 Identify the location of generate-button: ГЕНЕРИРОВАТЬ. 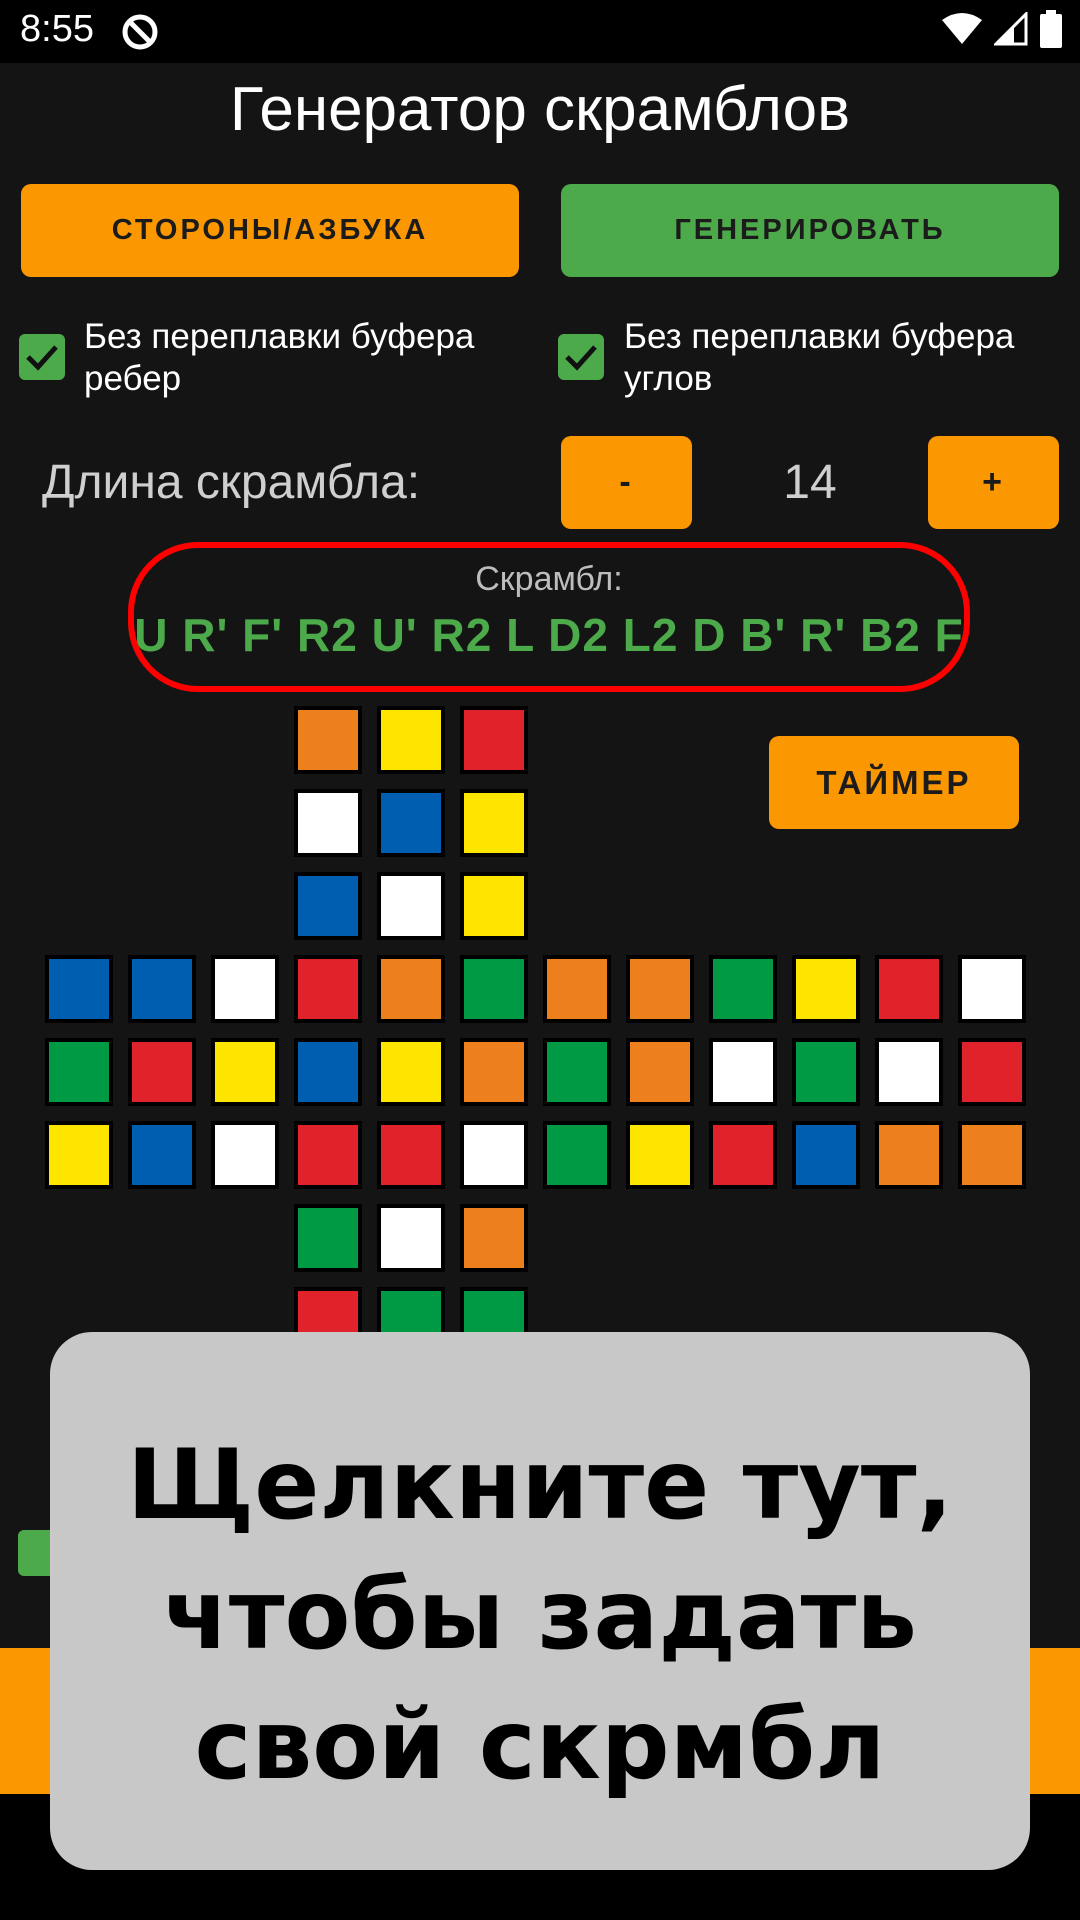
(810, 230).